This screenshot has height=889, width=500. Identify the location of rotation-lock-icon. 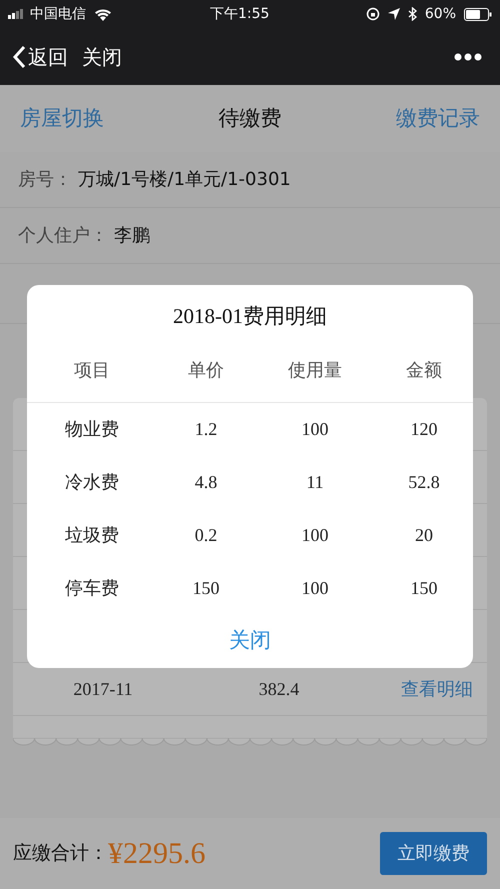
(373, 14).